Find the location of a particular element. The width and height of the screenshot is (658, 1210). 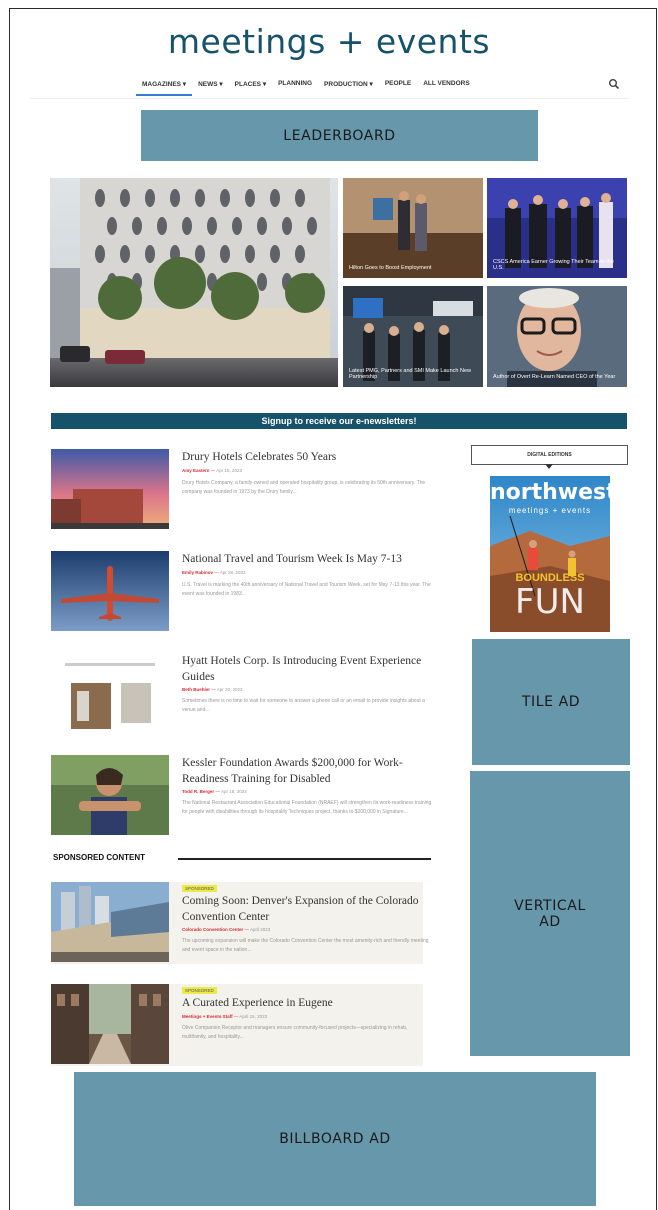

article-author: Beth Buehler is located at coordinates (196, 689).